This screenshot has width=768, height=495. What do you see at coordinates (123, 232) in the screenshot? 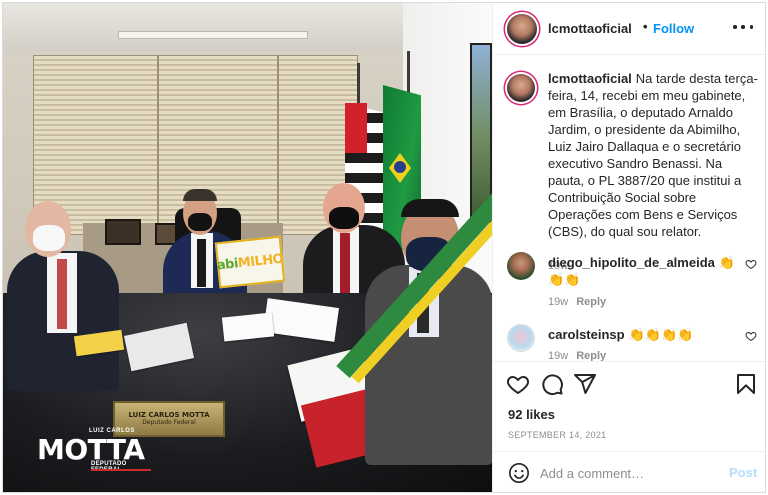
I see `picture-frame` at bounding box center [123, 232].